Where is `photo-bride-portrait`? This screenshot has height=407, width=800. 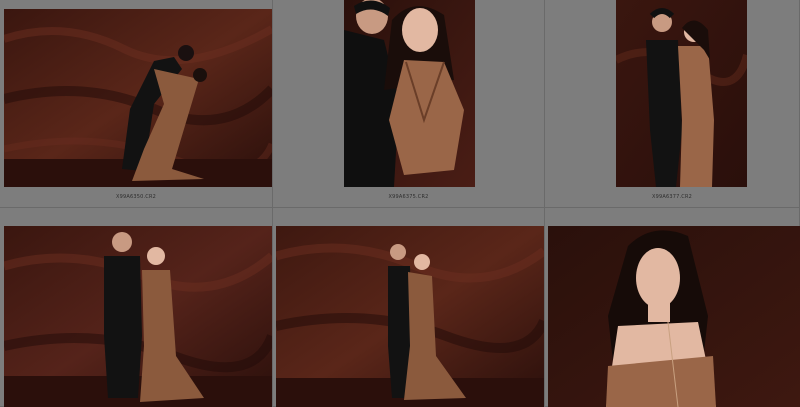
photo-bride-portrait is located at coordinates (674, 316).